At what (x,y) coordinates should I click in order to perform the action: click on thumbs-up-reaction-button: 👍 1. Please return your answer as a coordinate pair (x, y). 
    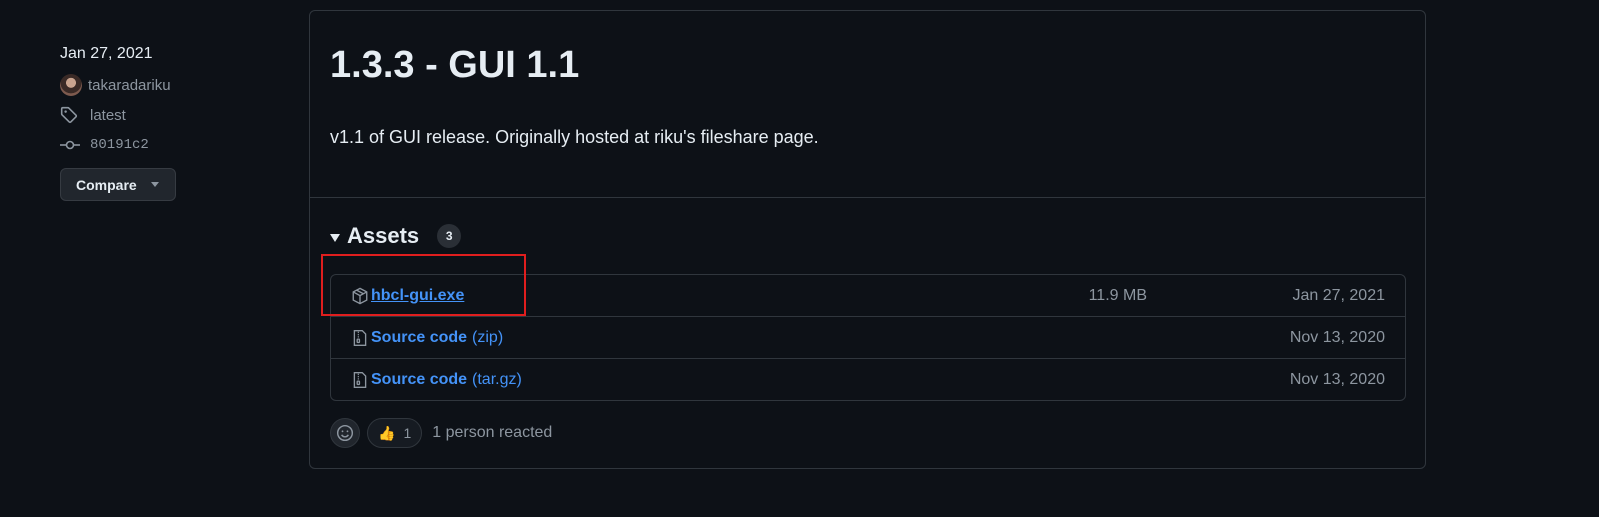
    Looking at the image, I should click on (395, 433).